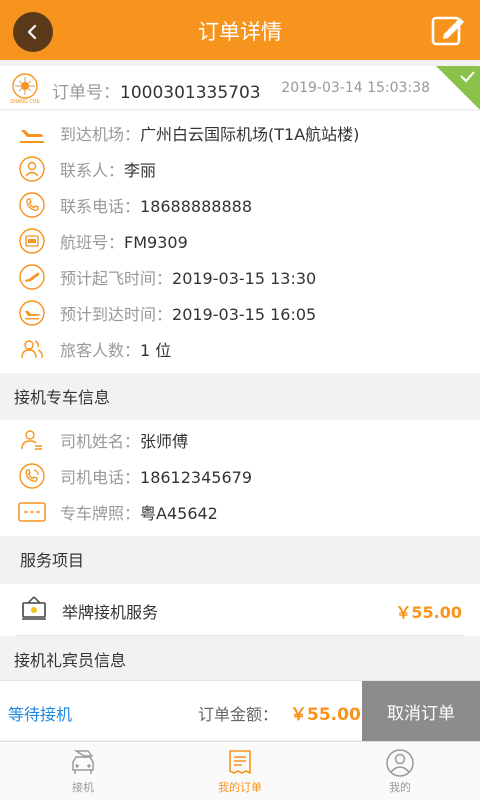 This screenshot has height=800, width=480. What do you see at coordinates (32, 241) in the screenshot?
I see `ticket-icon` at bounding box center [32, 241].